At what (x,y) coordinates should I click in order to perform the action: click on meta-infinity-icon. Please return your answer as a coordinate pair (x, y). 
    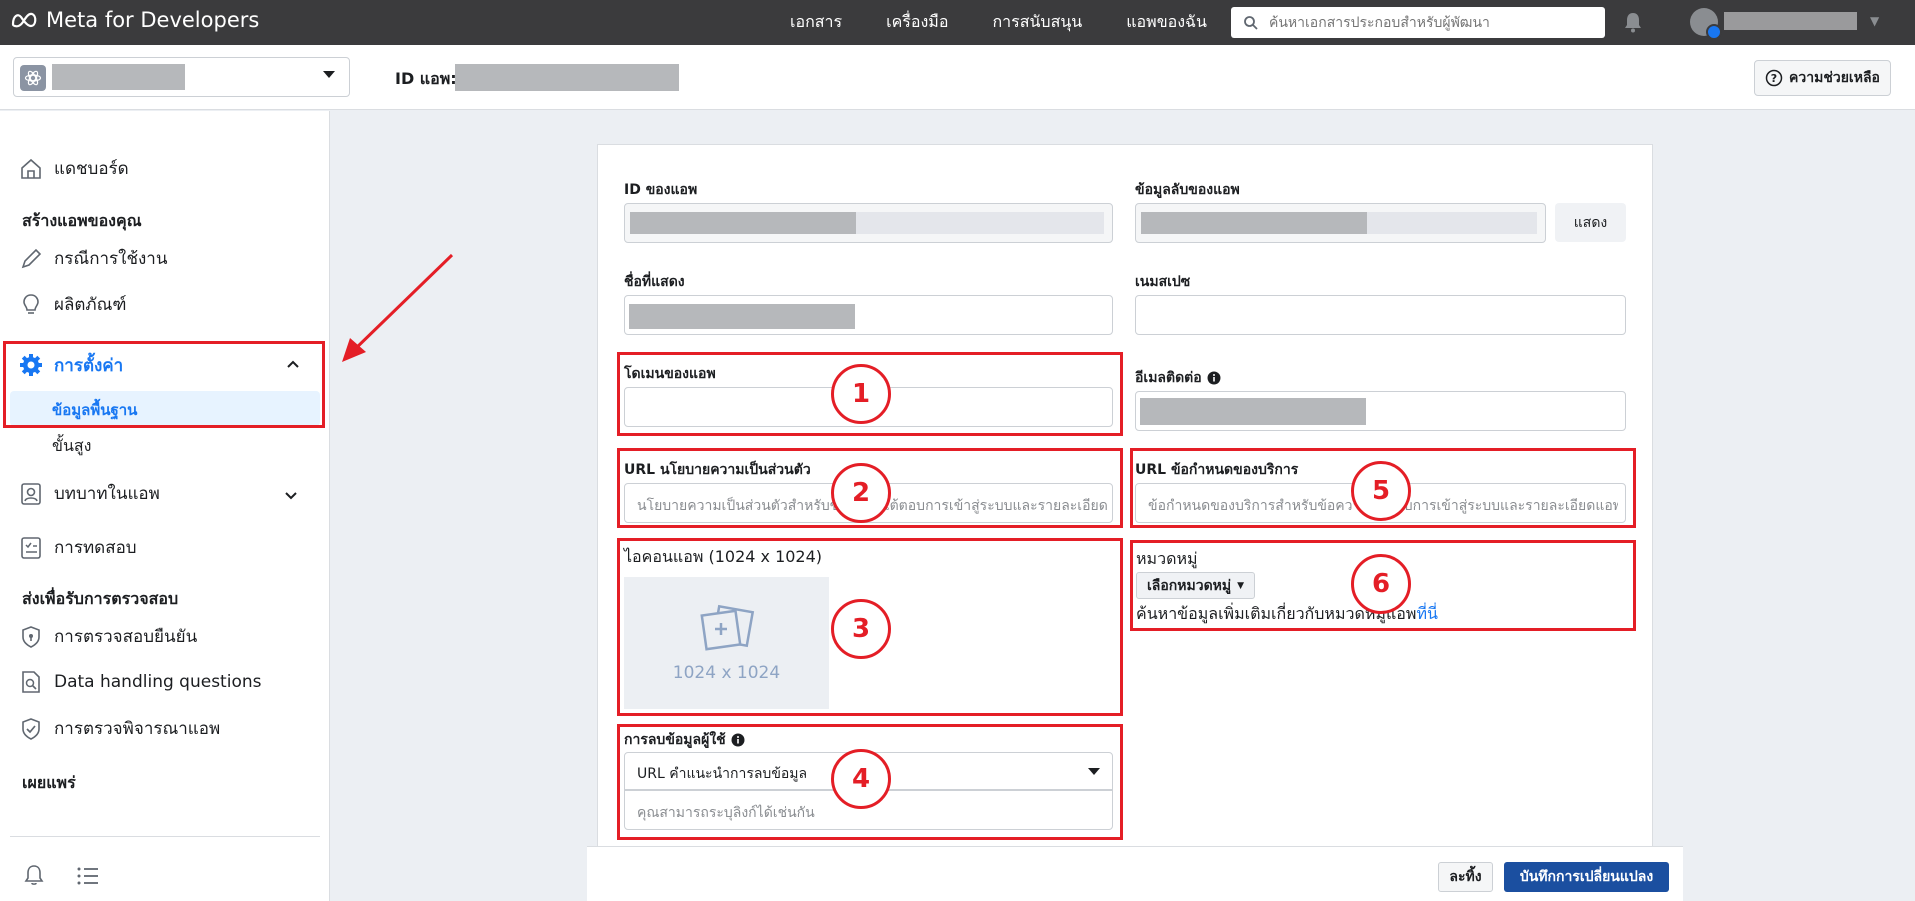
    Looking at the image, I should click on (24, 20).